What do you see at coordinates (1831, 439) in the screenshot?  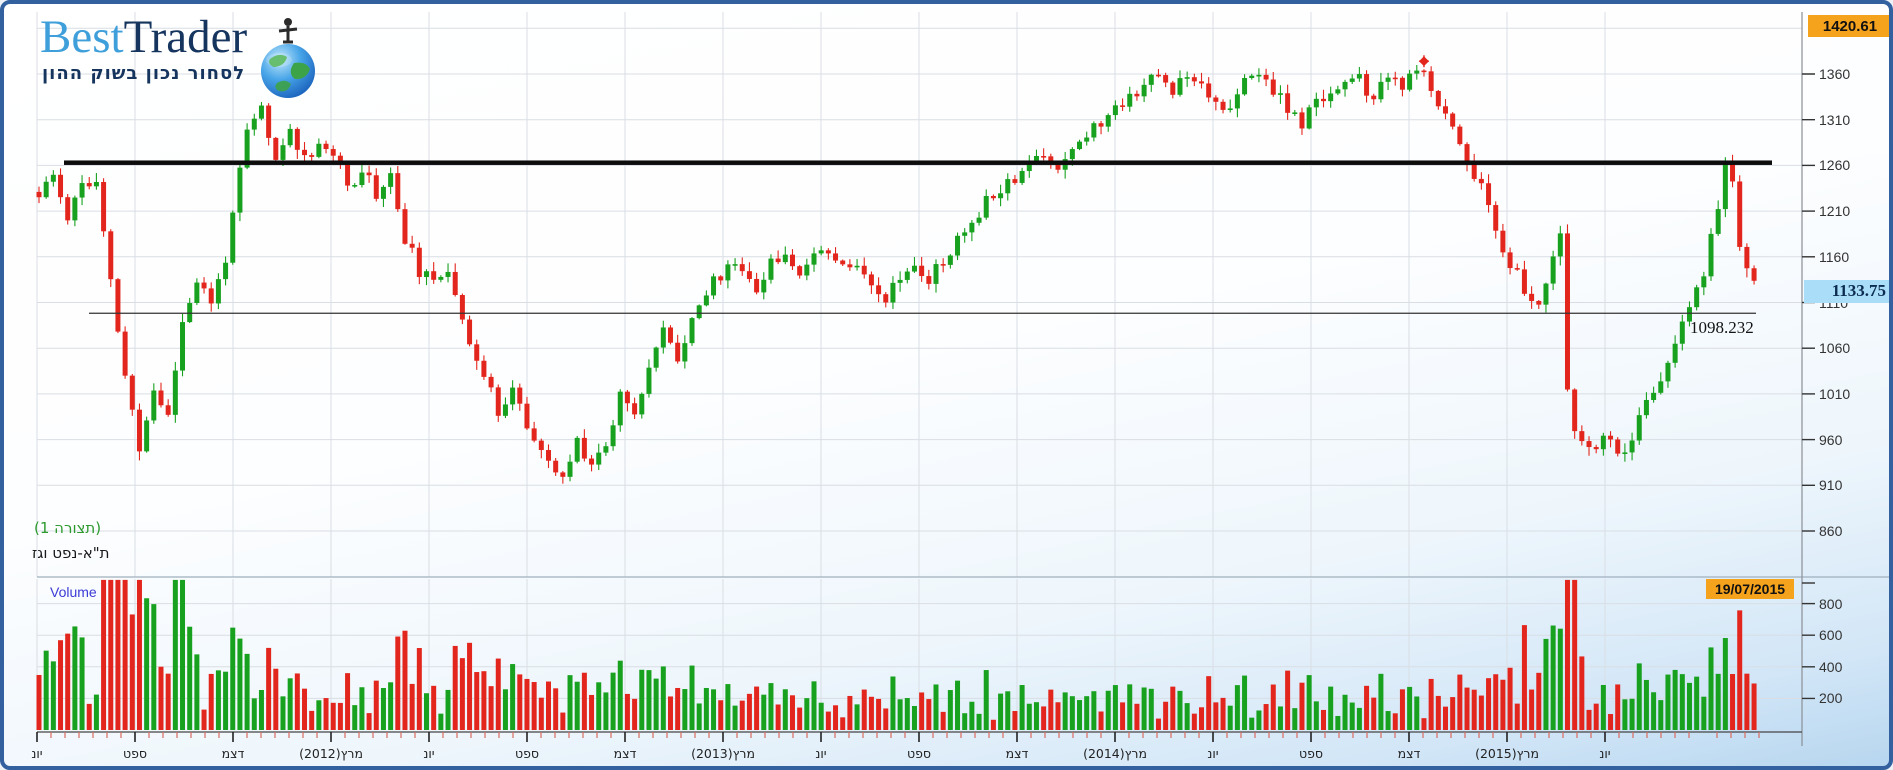 I see `price-tick-label: 960` at bounding box center [1831, 439].